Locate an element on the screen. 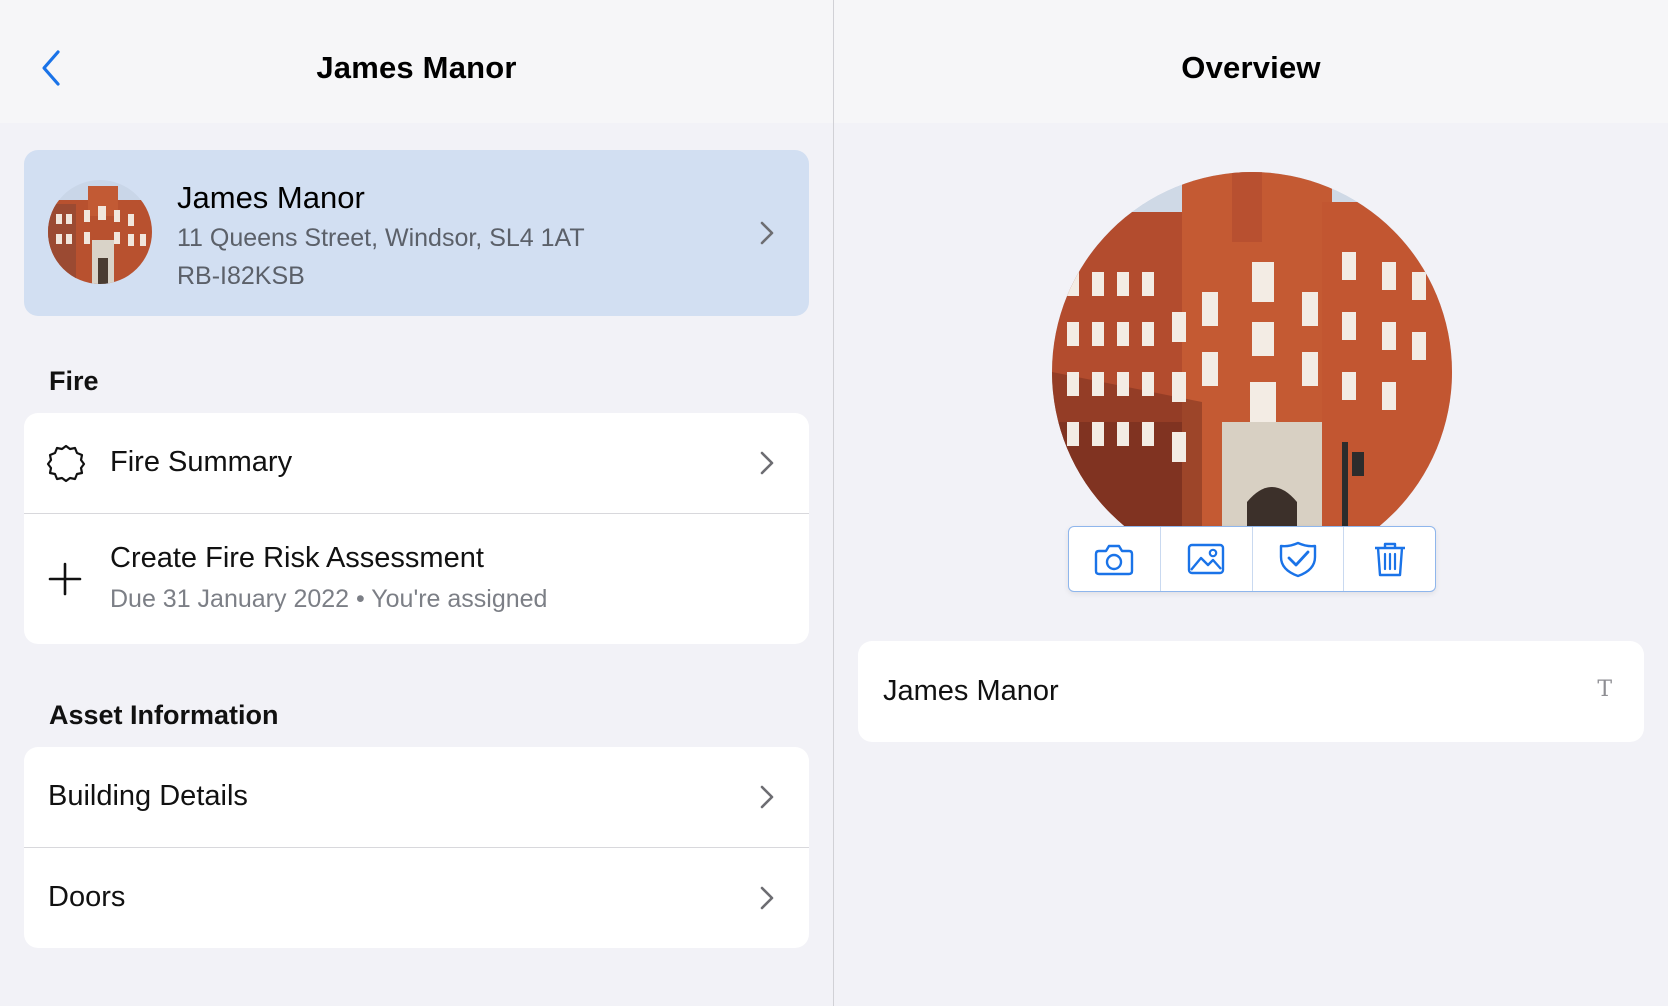  photo-library-icon is located at coordinates (1206, 559).